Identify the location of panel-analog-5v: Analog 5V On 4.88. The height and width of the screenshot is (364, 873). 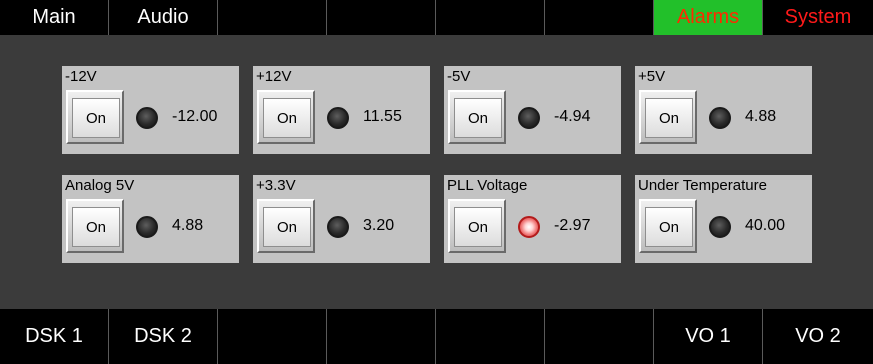
(150, 219).